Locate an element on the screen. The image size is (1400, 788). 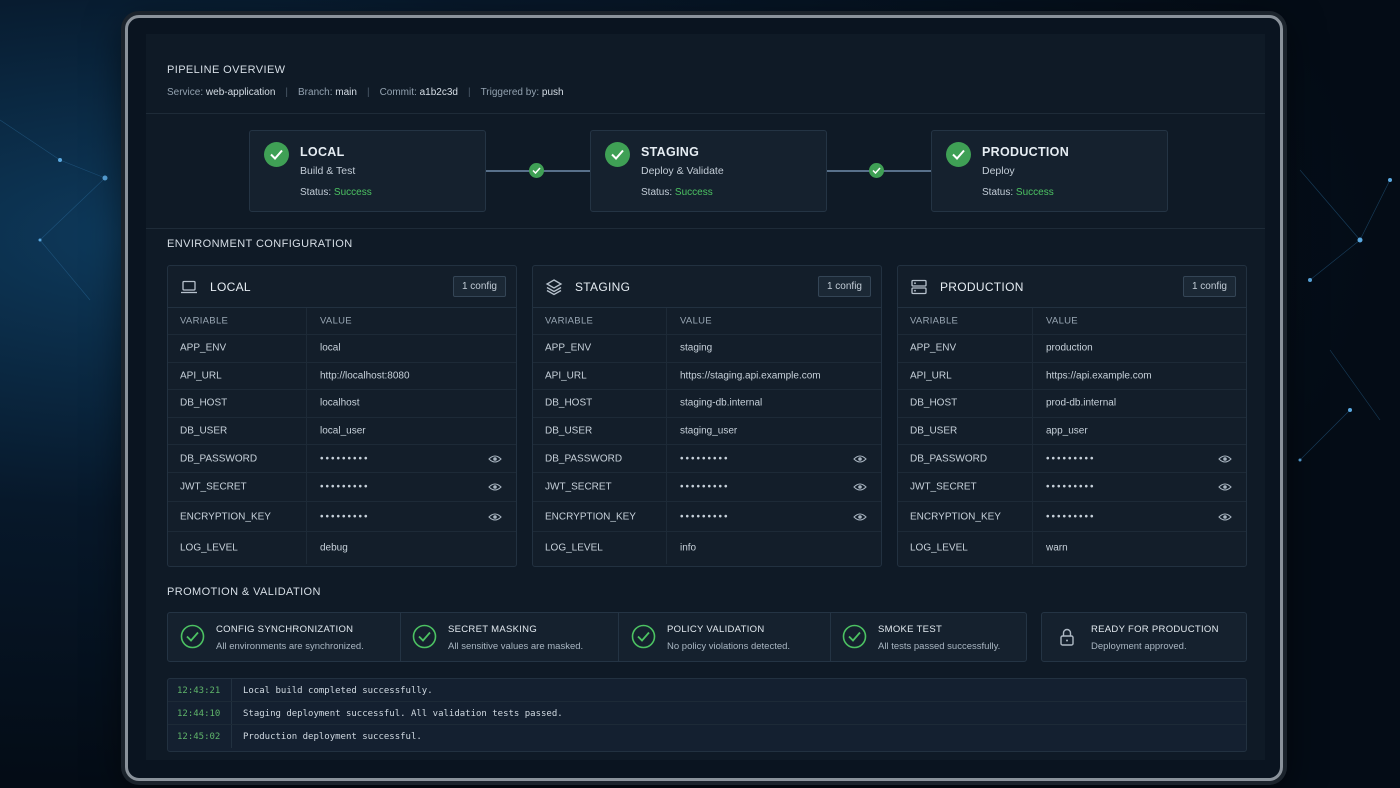
env-name: PRODUCTION is located at coordinates (982, 287).